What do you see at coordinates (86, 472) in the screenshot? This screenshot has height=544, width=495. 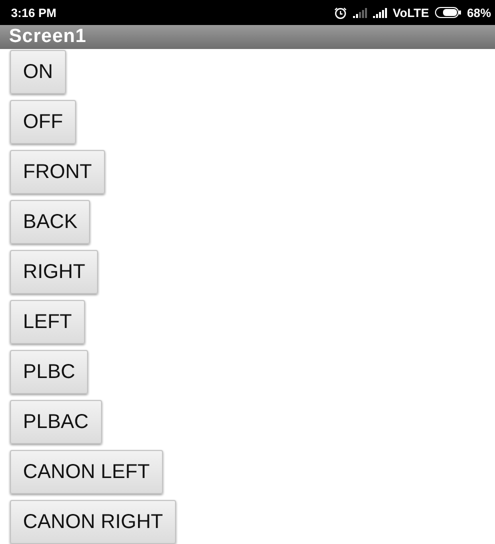 I see `command-button: CANON LEFT` at bounding box center [86, 472].